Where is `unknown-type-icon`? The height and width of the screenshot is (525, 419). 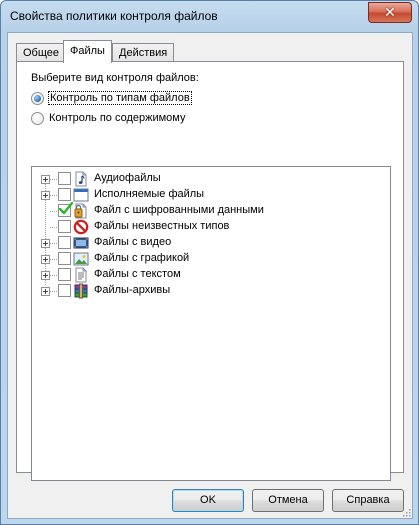 unknown-type-icon is located at coordinates (81, 227).